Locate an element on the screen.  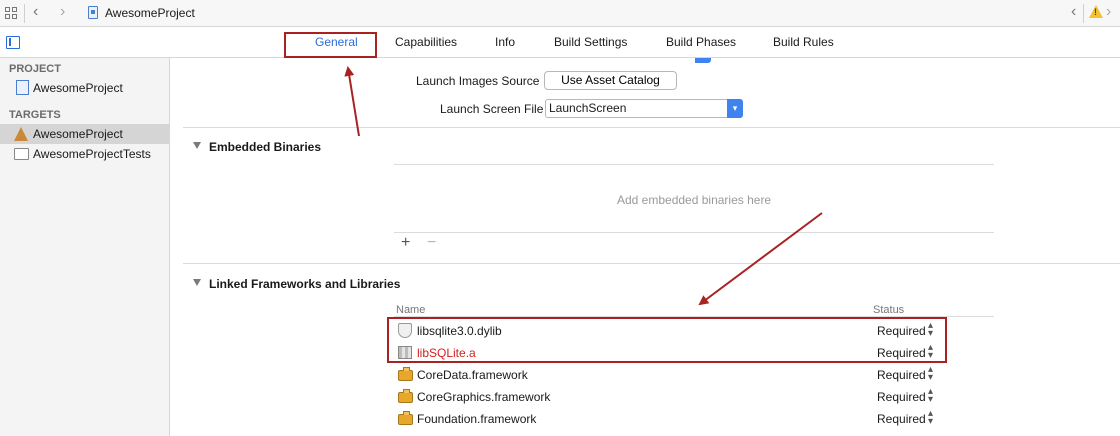
forward-chevron-icon: › is located at coordinates (62, 12).